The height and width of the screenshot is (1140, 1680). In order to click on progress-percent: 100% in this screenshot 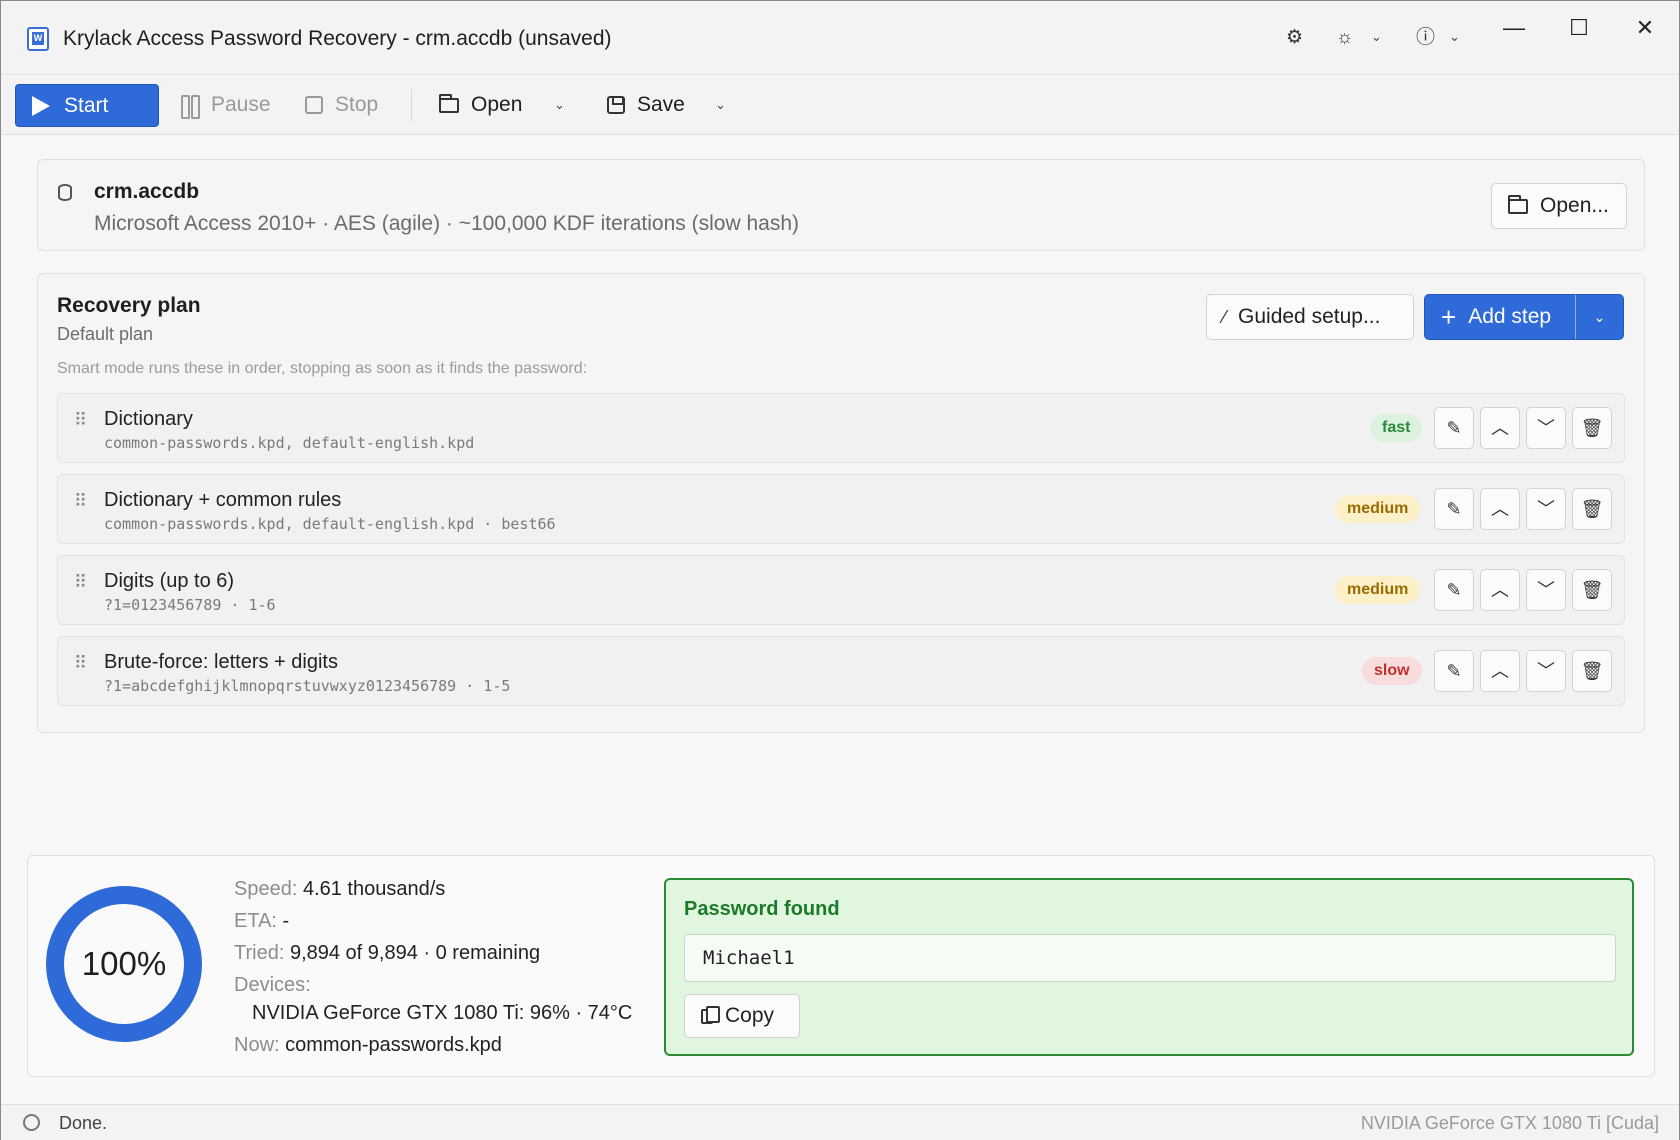, I will do `click(124, 963)`.